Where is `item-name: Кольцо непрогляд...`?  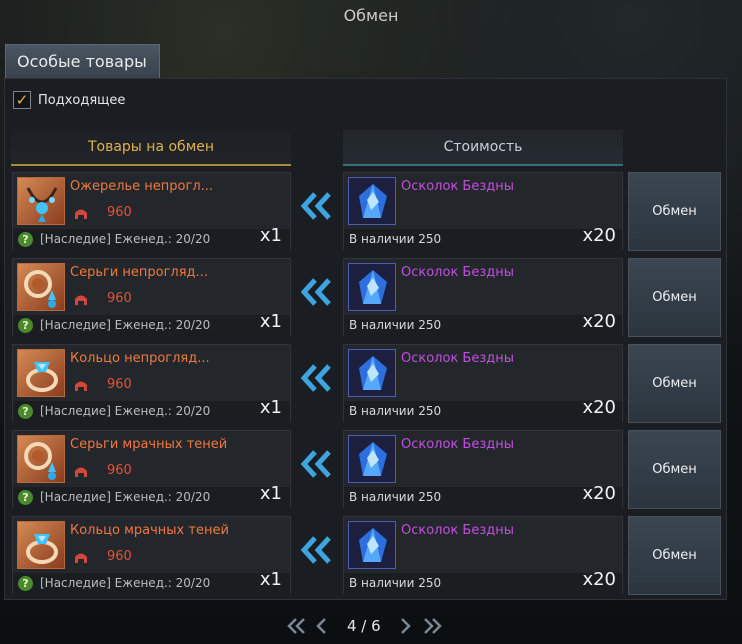 item-name: Кольцо непрогляд... is located at coordinates (140, 358).